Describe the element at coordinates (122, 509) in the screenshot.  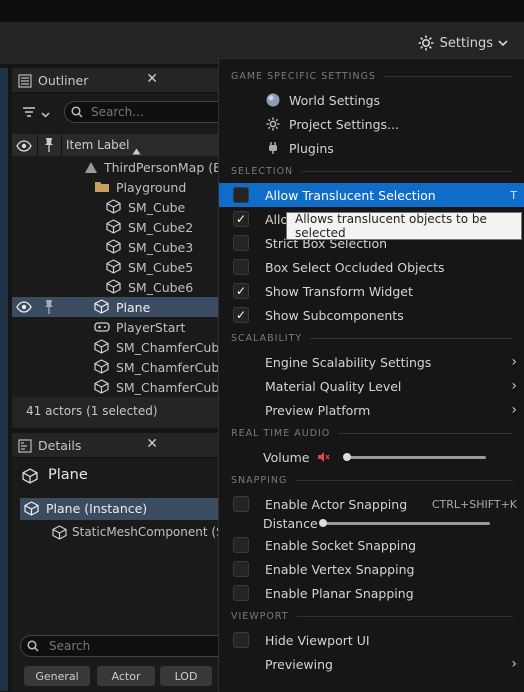
I see `component-instance-row: Plane (Instance)` at that location.